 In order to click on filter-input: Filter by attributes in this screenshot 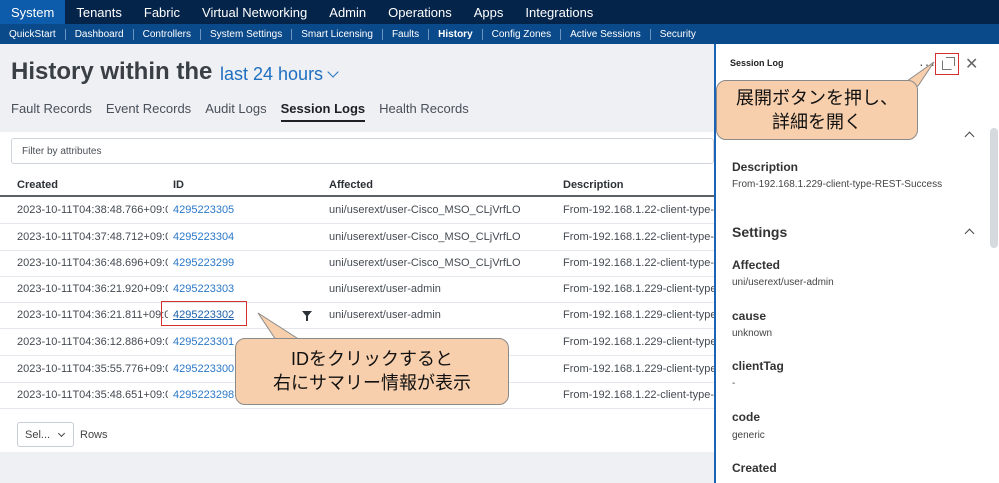, I will do `click(362, 151)`.